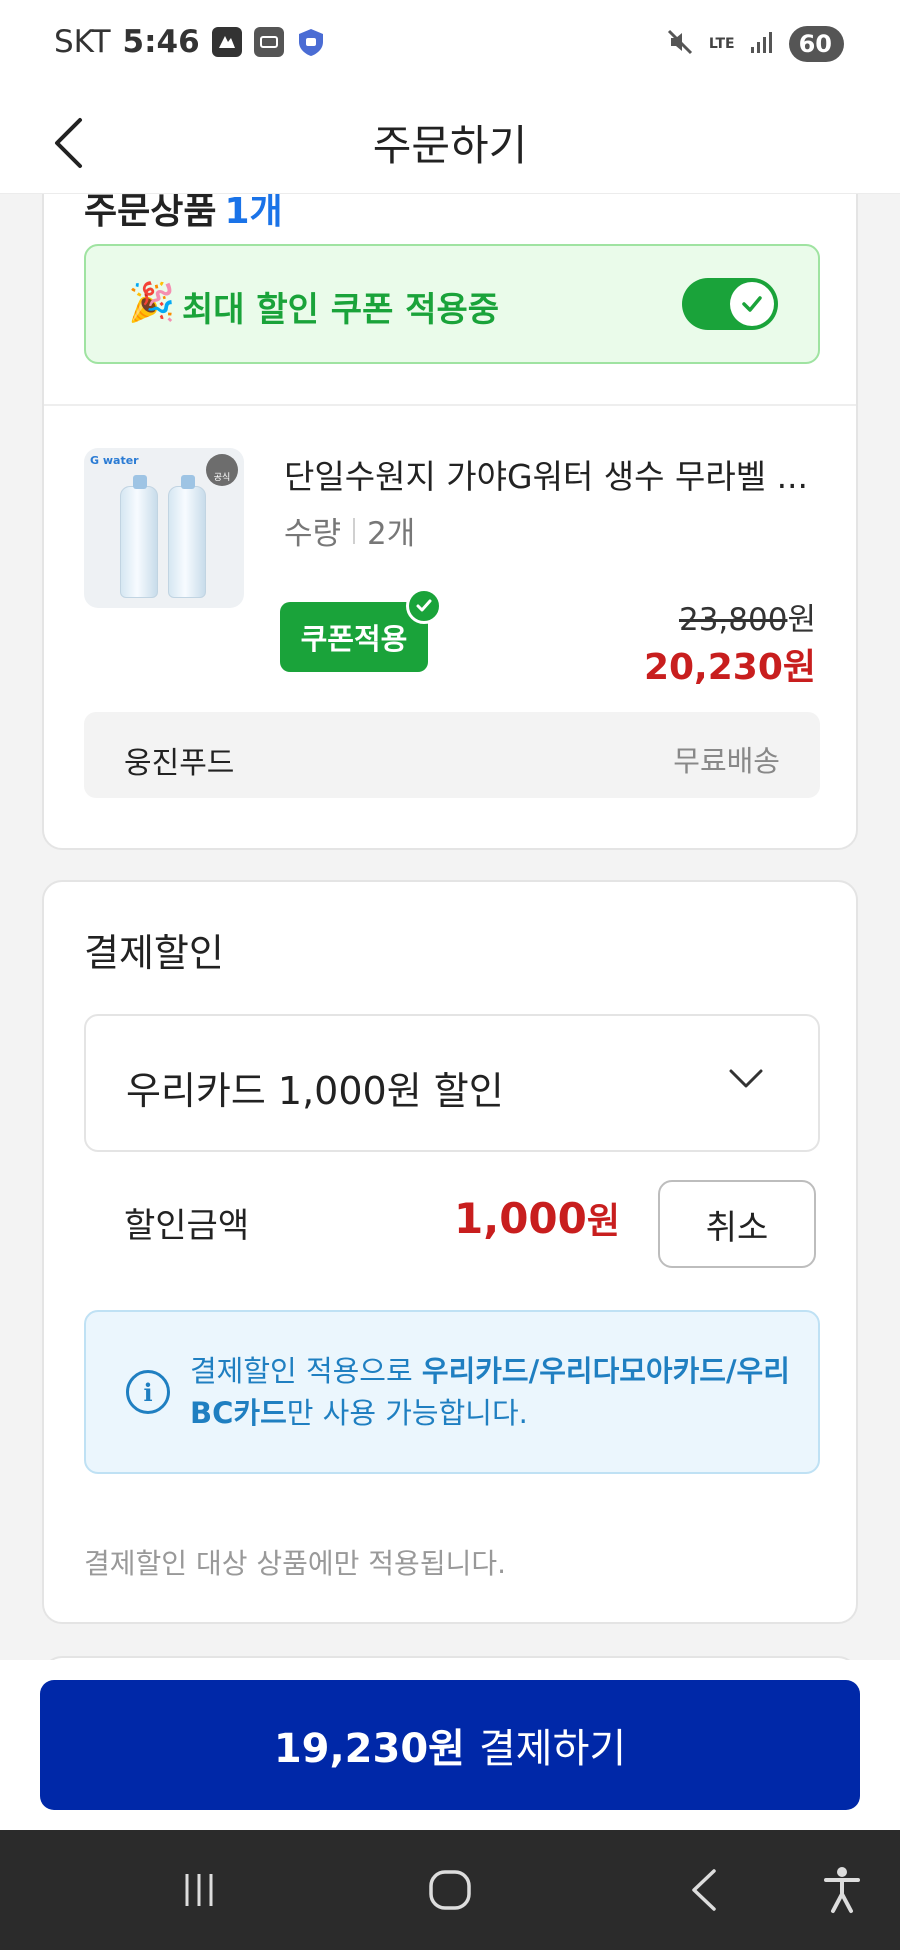 The image size is (900, 1950). I want to click on info-text-prefix: 결제할인 적용으로, so click(306, 1371).